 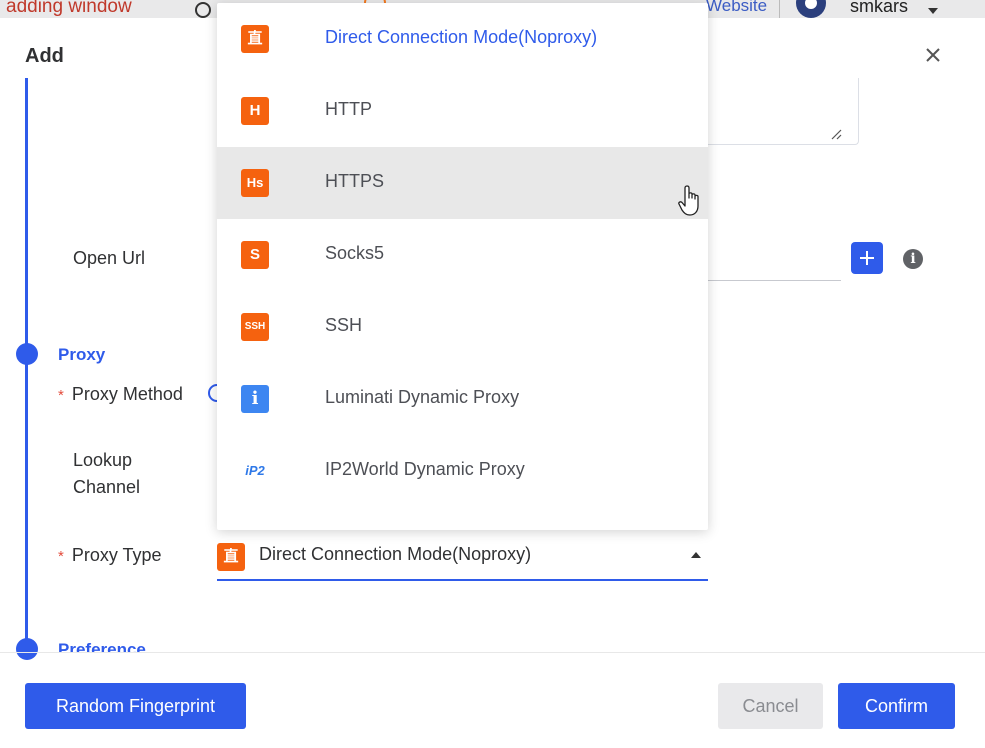 I want to click on option-http: H HTTP, so click(x=462, y=111).